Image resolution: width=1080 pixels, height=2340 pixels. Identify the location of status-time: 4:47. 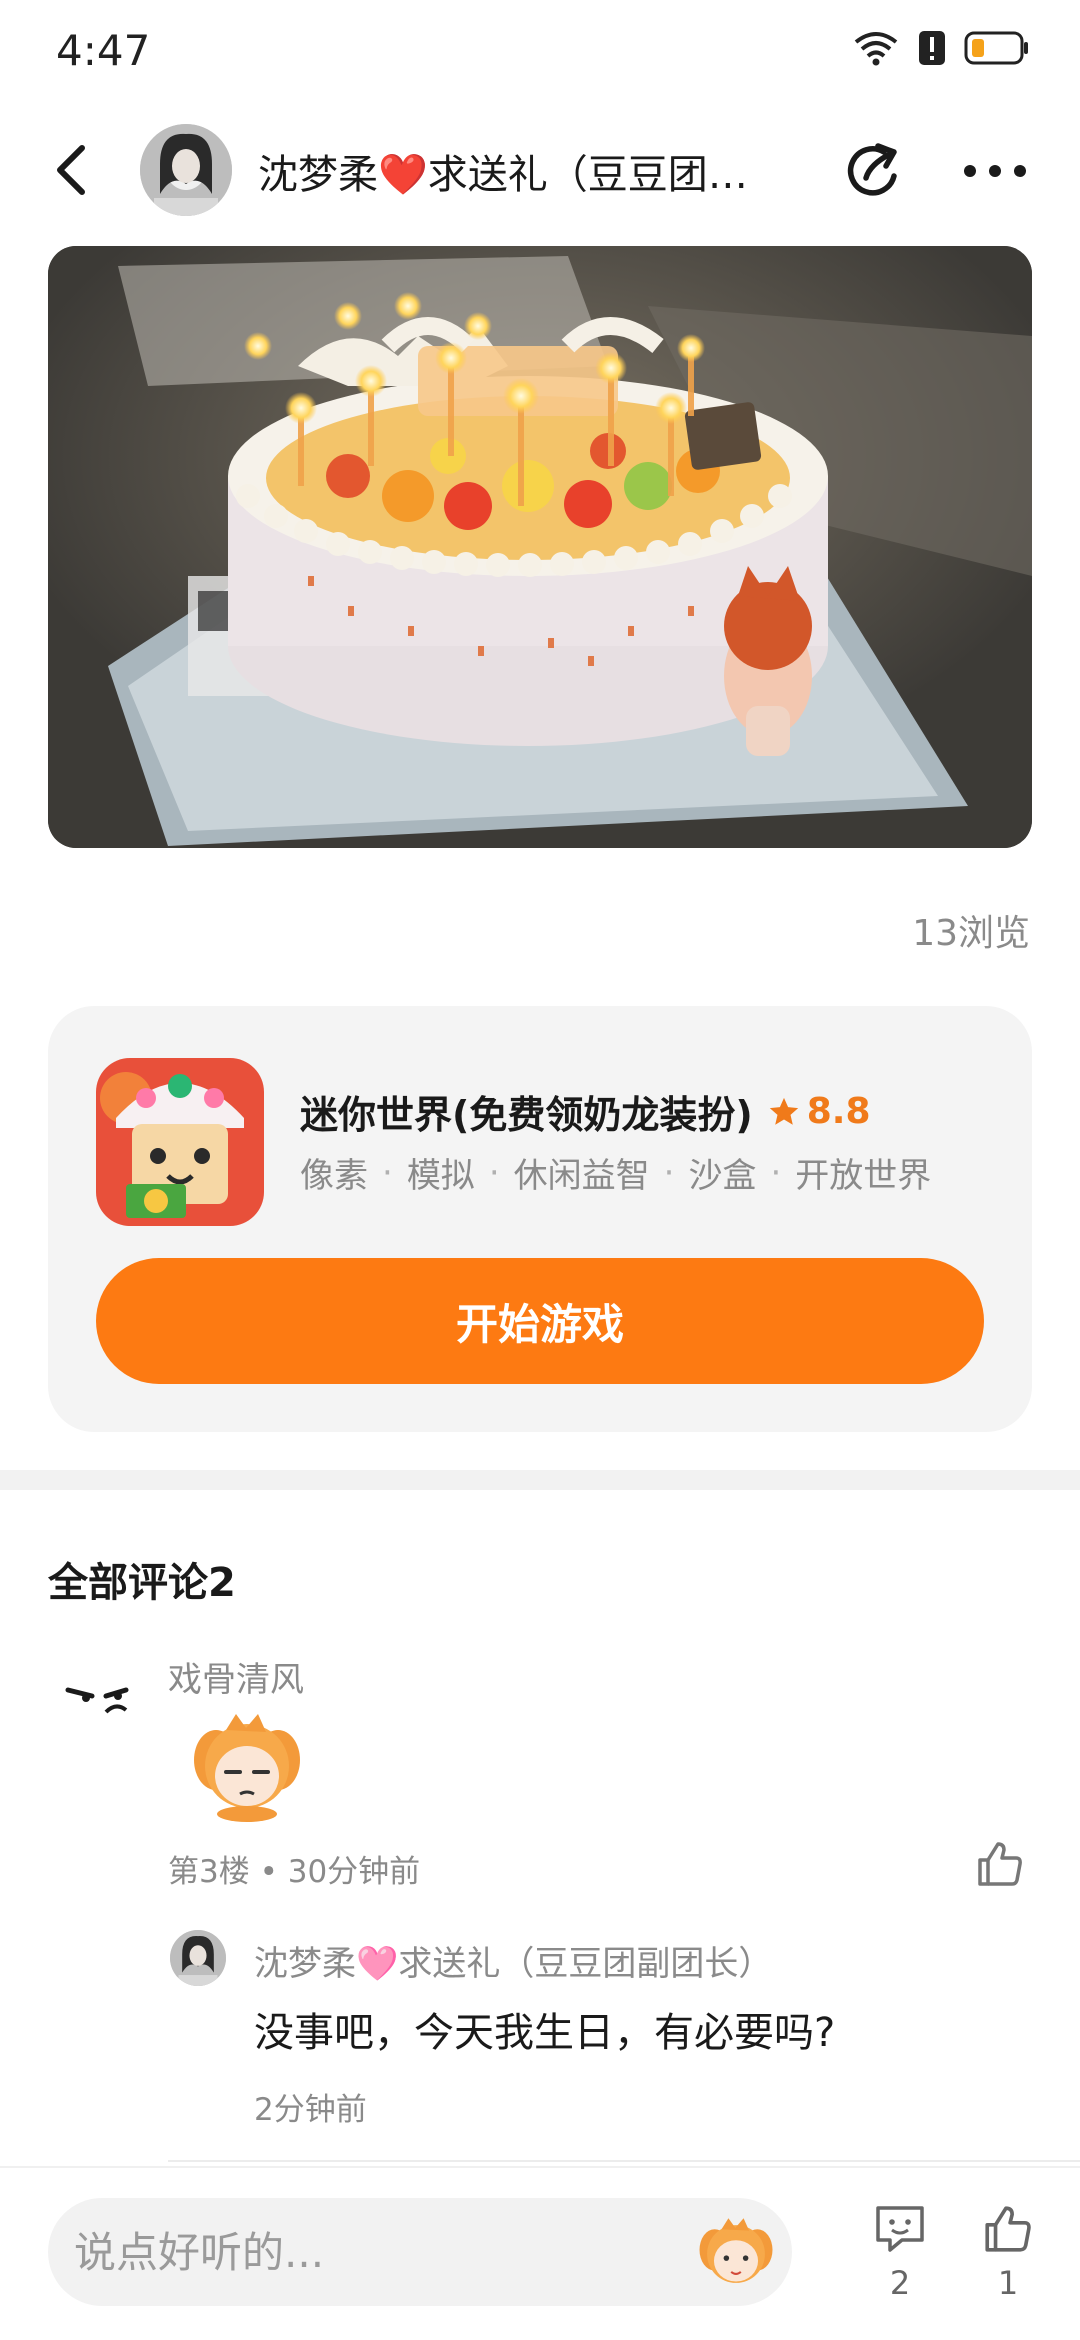
(103, 50).